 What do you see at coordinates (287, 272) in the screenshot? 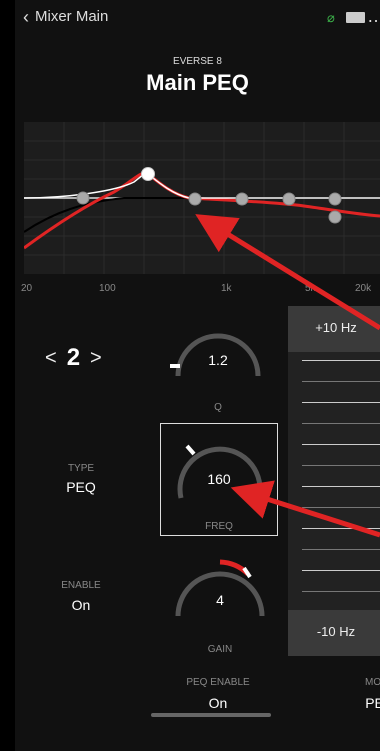
I see `annotation-arrow-eq-node` at bounding box center [287, 272].